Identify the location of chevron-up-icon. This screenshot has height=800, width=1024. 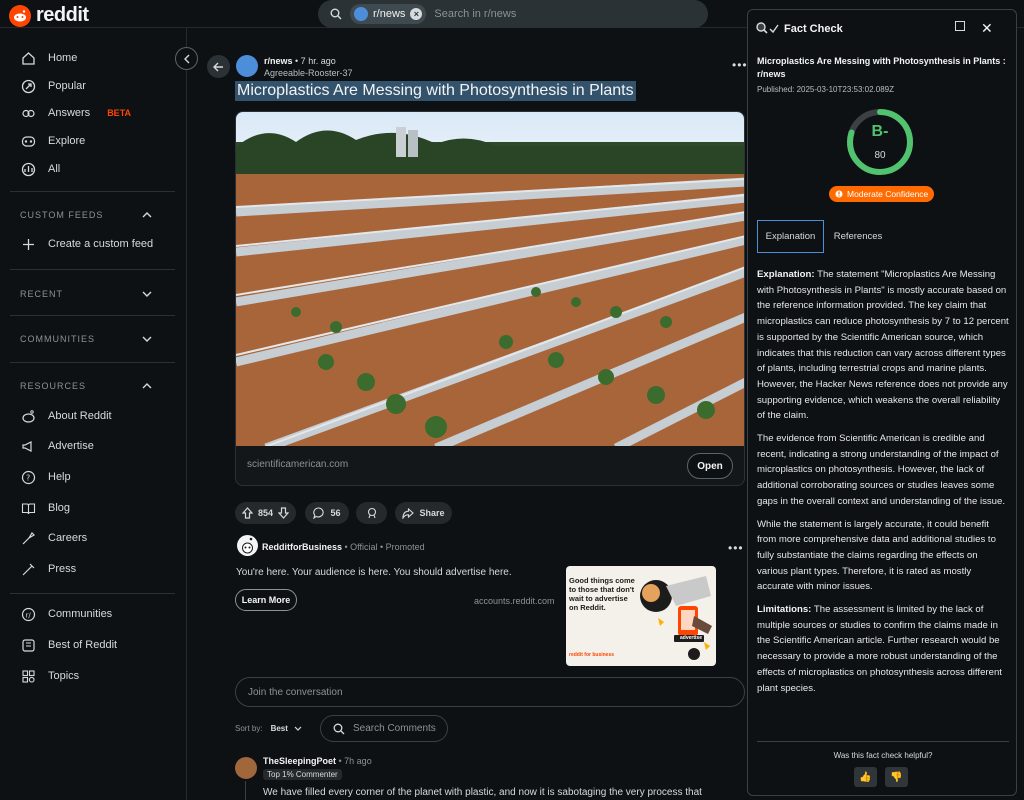
(147, 386).